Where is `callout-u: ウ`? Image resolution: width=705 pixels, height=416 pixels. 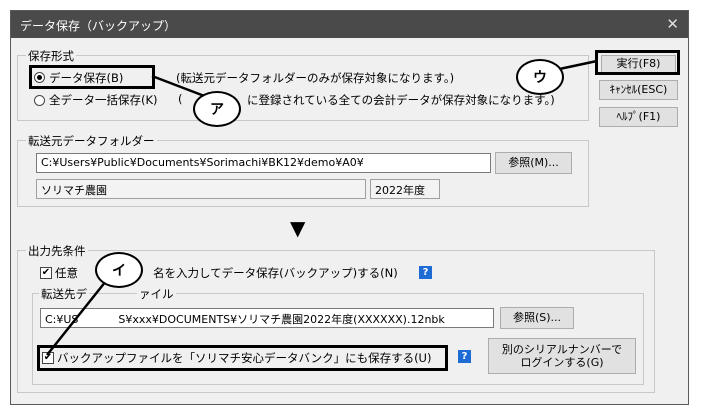
callout-u: ウ is located at coordinates (540, 77).